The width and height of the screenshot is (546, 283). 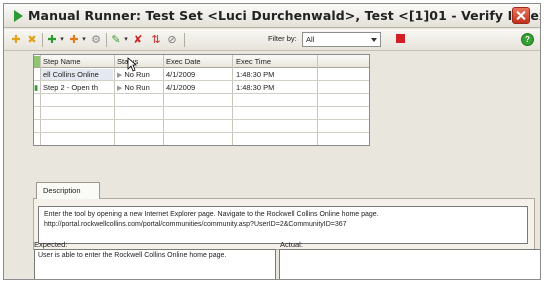 I want to click on col-status: Status, so click(x=138, y=61).